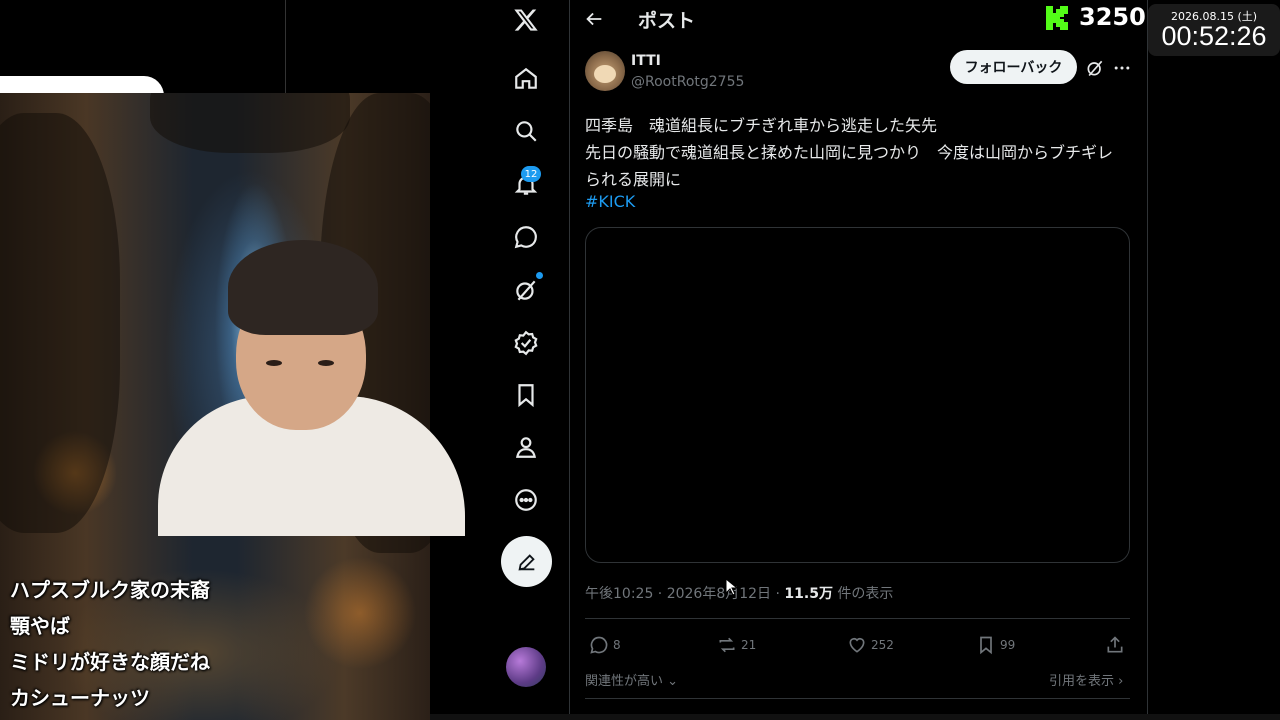 Image resolution: width=1280 pixels, height=720 pixels. Describe the element at coordinates (624, 681) in the screenshot. I see `sort-label: 関連性が高い` at that location.